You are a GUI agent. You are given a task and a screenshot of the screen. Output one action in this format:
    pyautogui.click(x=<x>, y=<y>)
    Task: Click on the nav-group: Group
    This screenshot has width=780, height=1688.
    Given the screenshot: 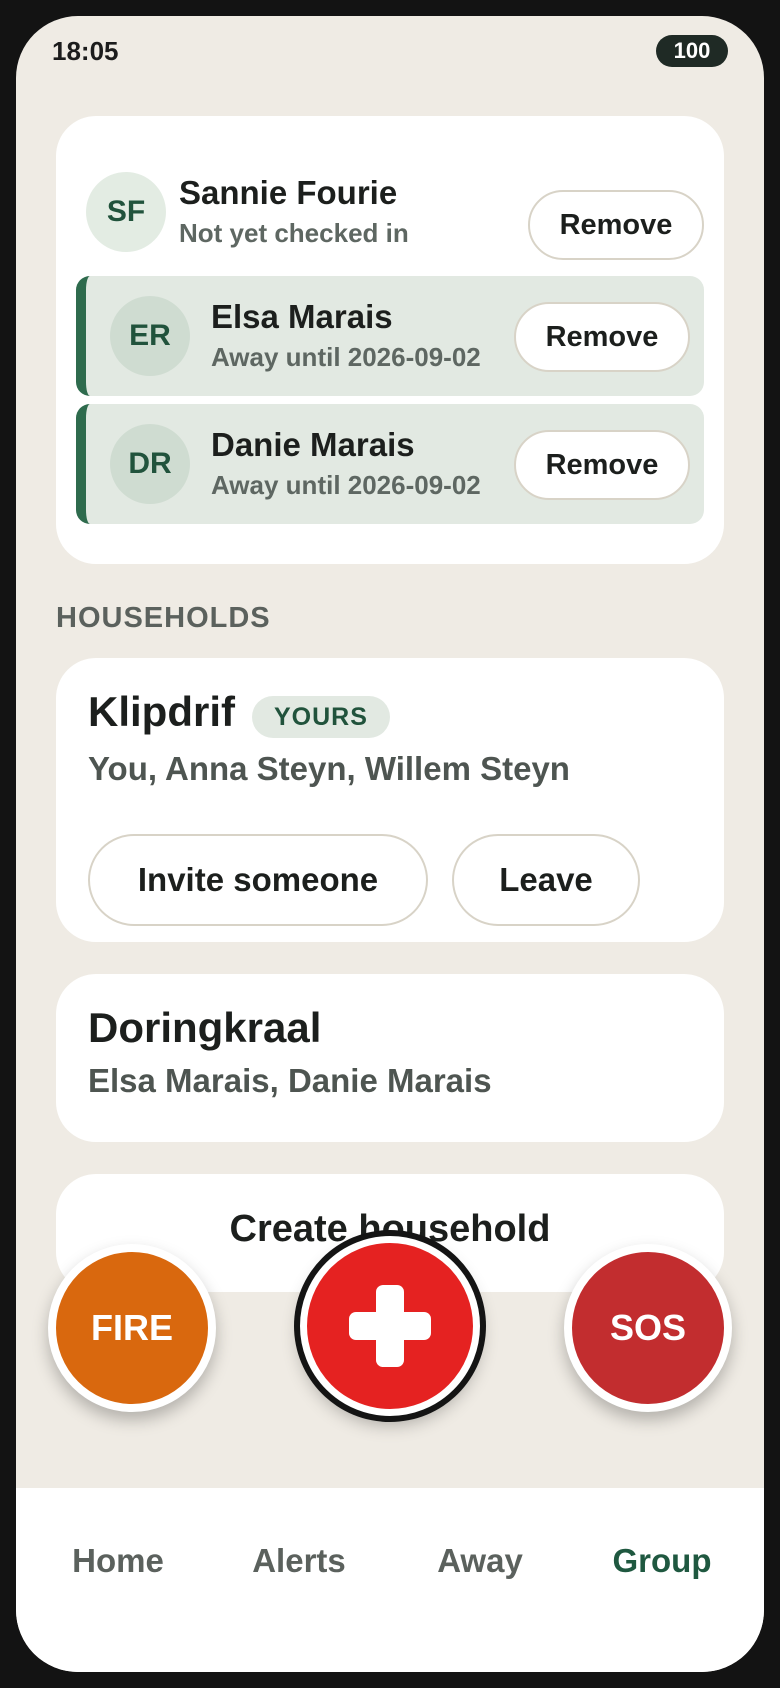 What is the action you would take?
    pyautogui.click(x=662, y=1561)
    